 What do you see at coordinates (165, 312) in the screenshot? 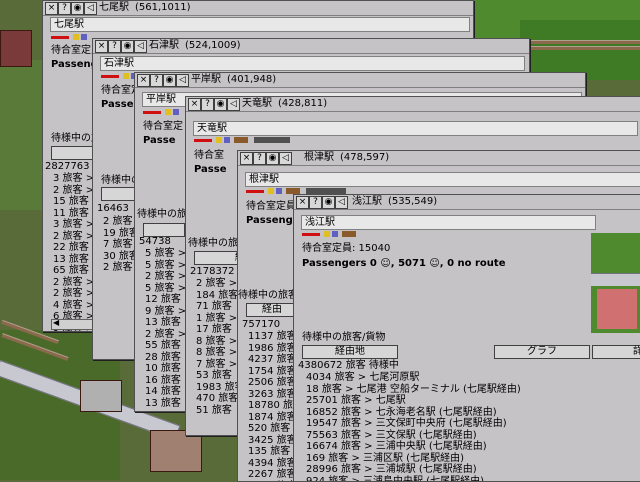
I see `list-item: 9 旅客 >` at bounding box center [165, 312].